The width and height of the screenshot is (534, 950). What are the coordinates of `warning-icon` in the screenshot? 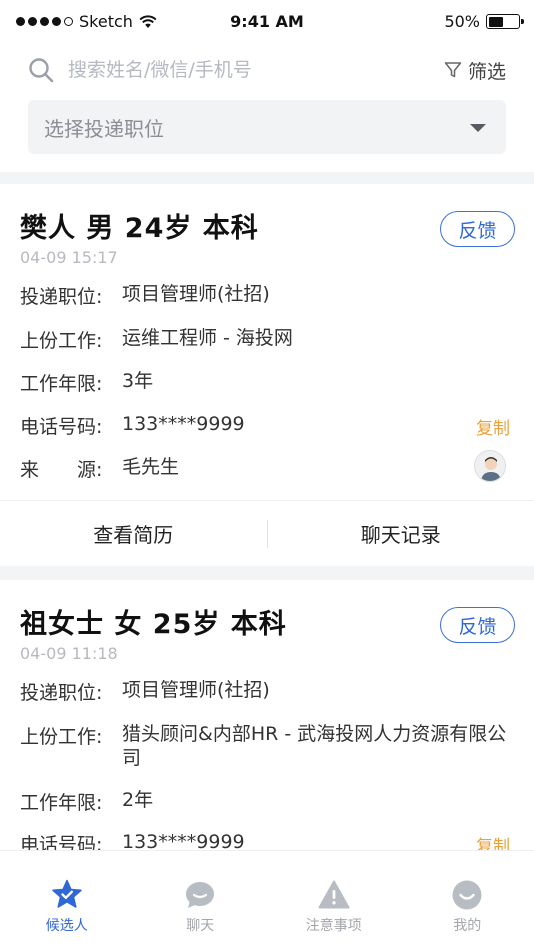 It's located at (334, 894).